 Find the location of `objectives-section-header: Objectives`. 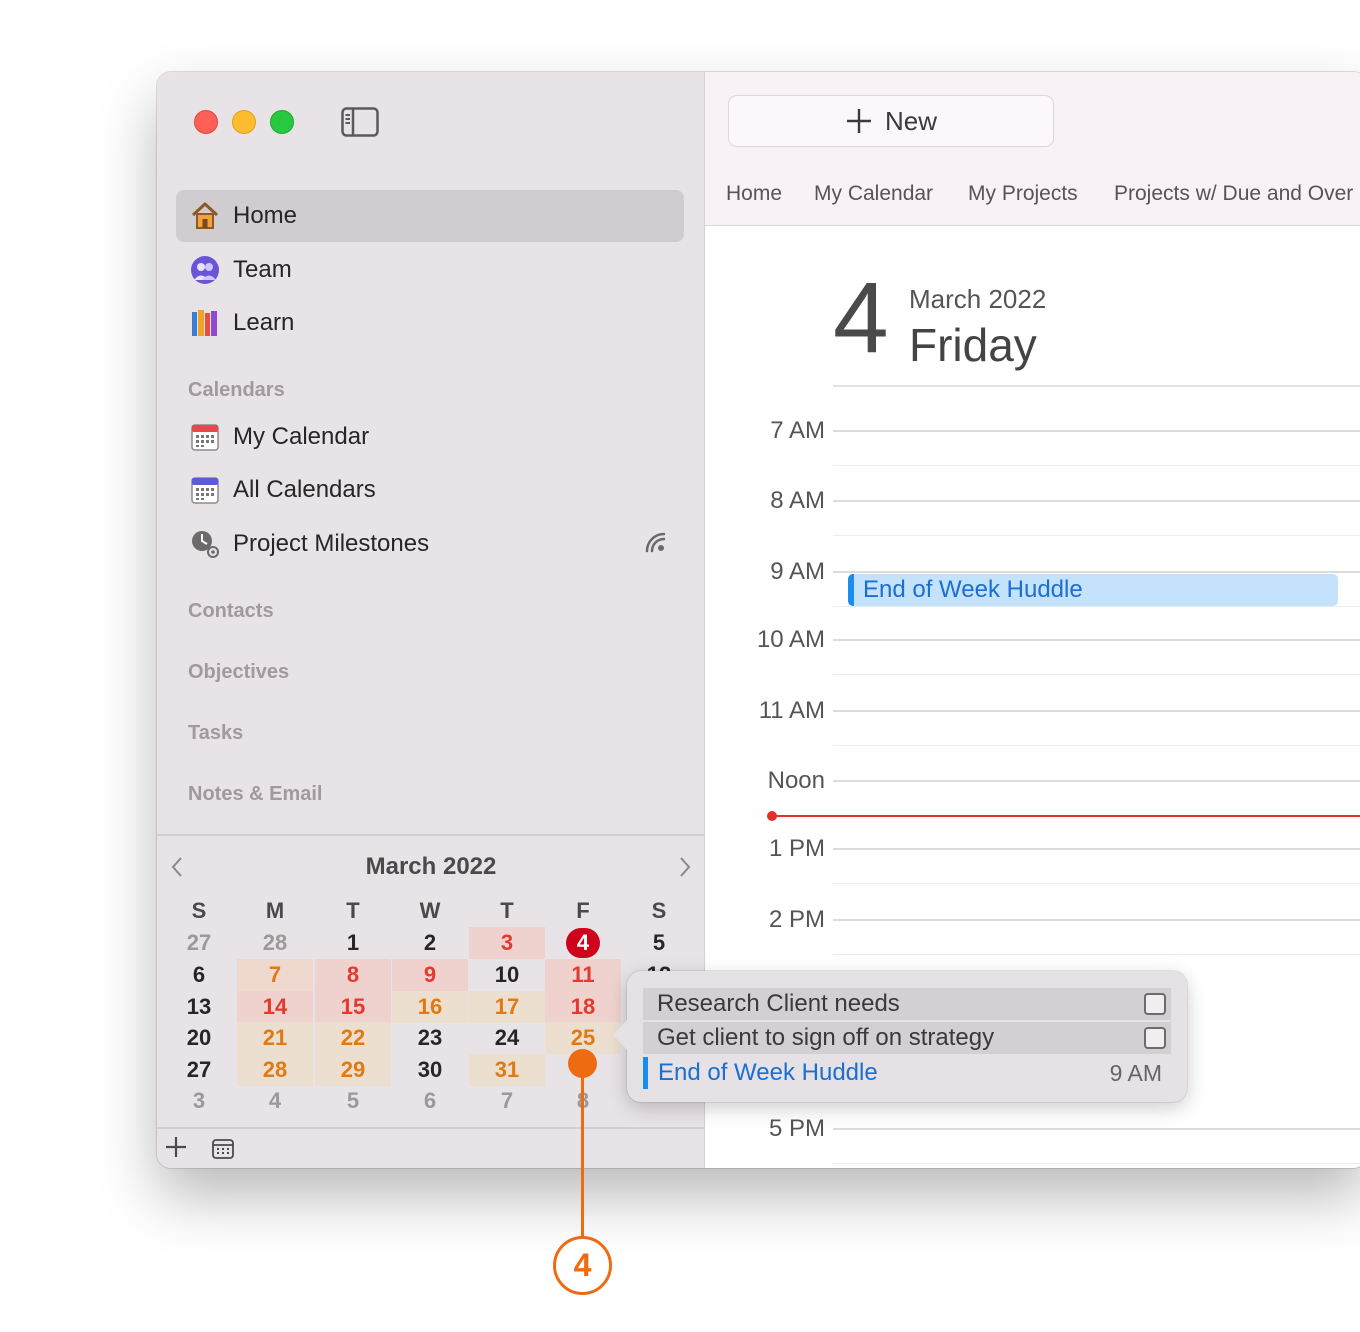

objectives-section-header: Objectives is located at coordinates (238, 672).